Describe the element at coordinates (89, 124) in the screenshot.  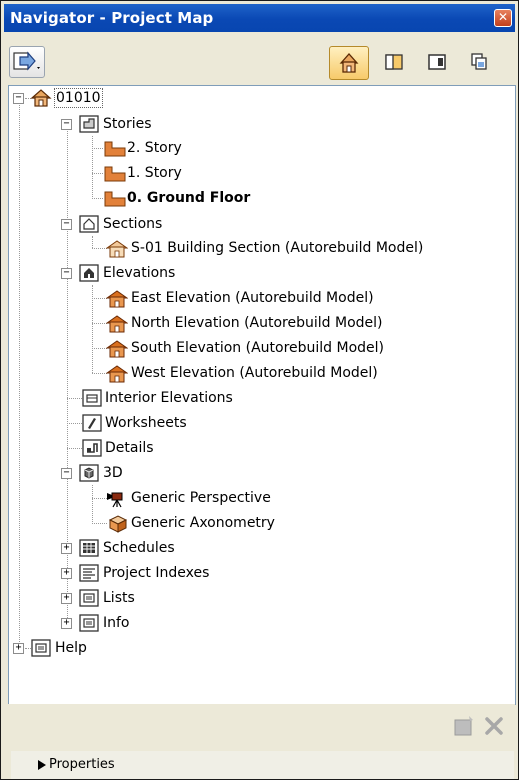
I see `stories-folder-icon` at that location.